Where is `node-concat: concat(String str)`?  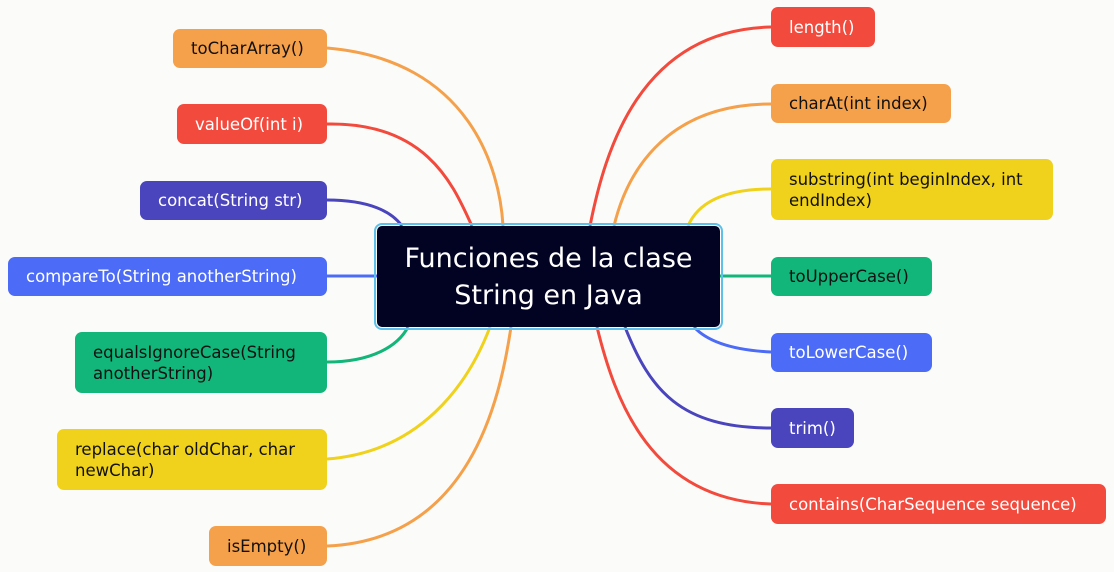 node-concat: concat(String str) is located at coordinates (233, 200).